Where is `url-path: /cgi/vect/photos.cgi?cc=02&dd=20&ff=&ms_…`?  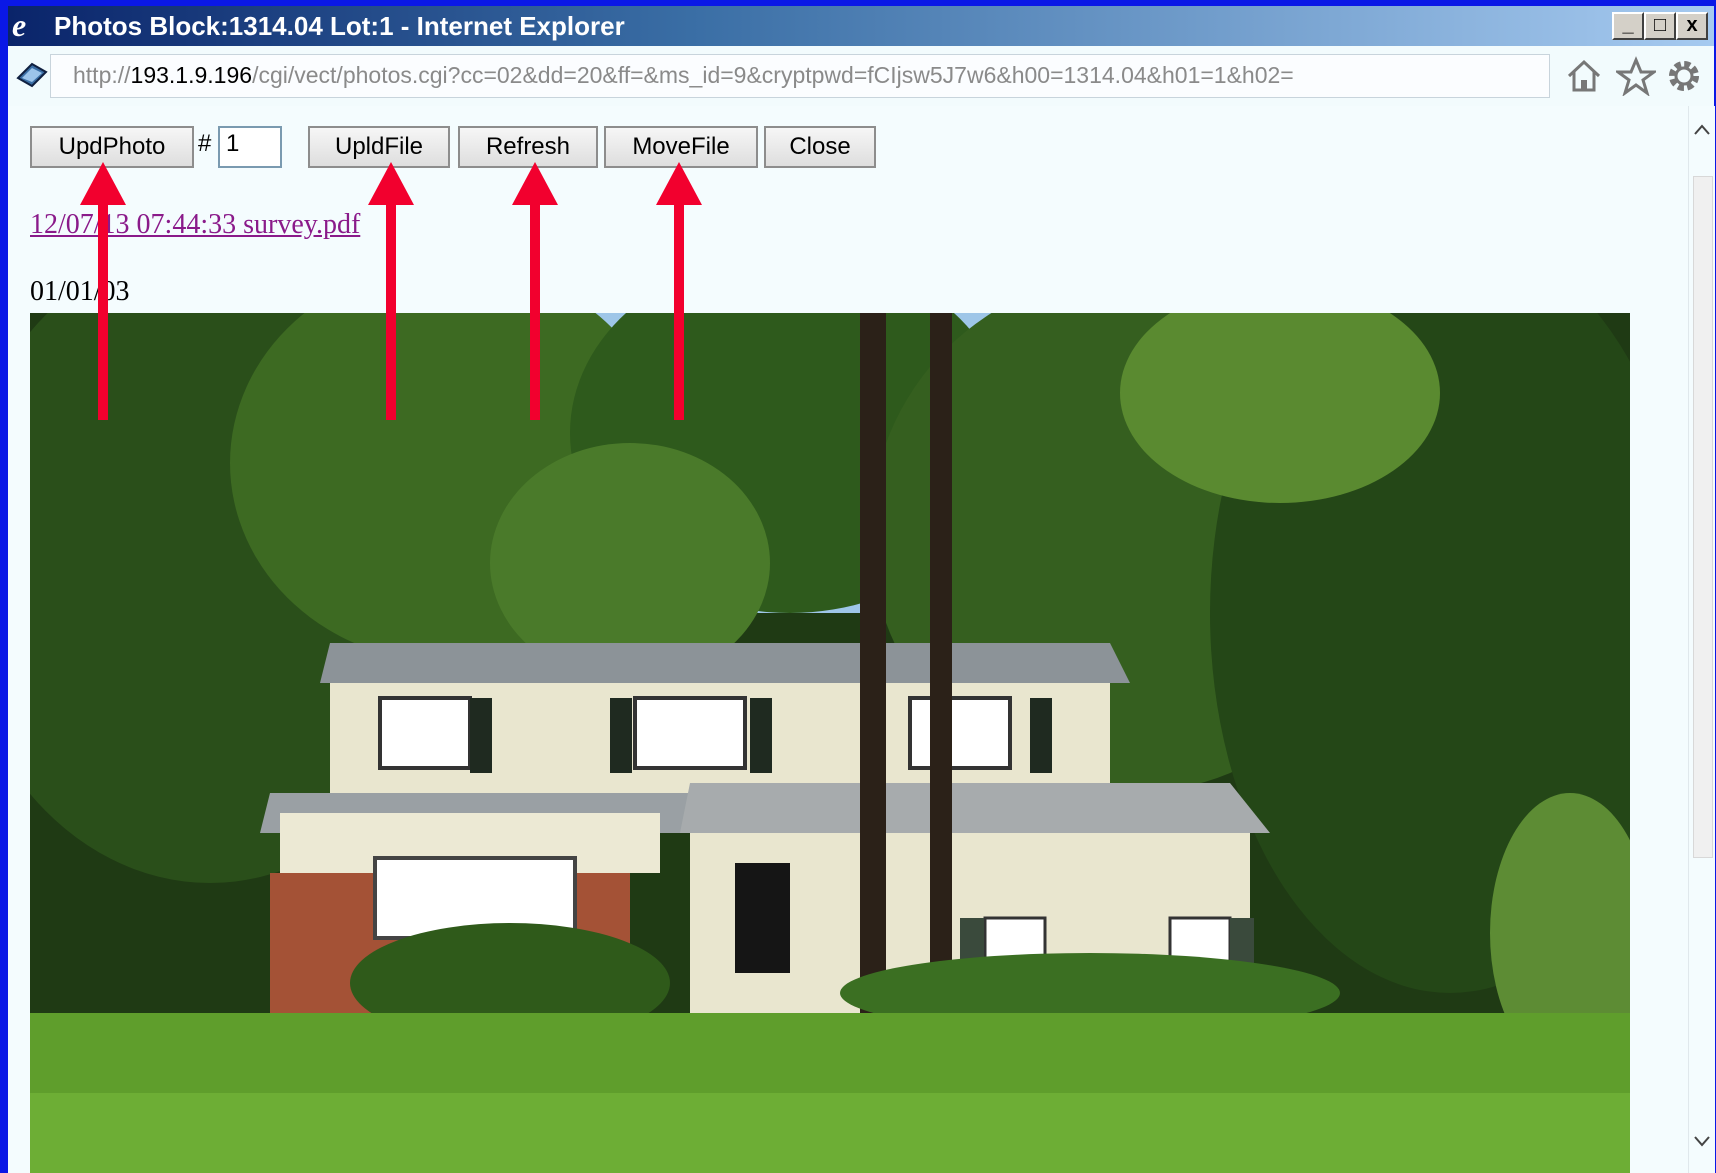 url-path: /cgi/vect/photos.cgi?cc=02&dd=20&ff=&ms_… is located at coordinates (773, 75).